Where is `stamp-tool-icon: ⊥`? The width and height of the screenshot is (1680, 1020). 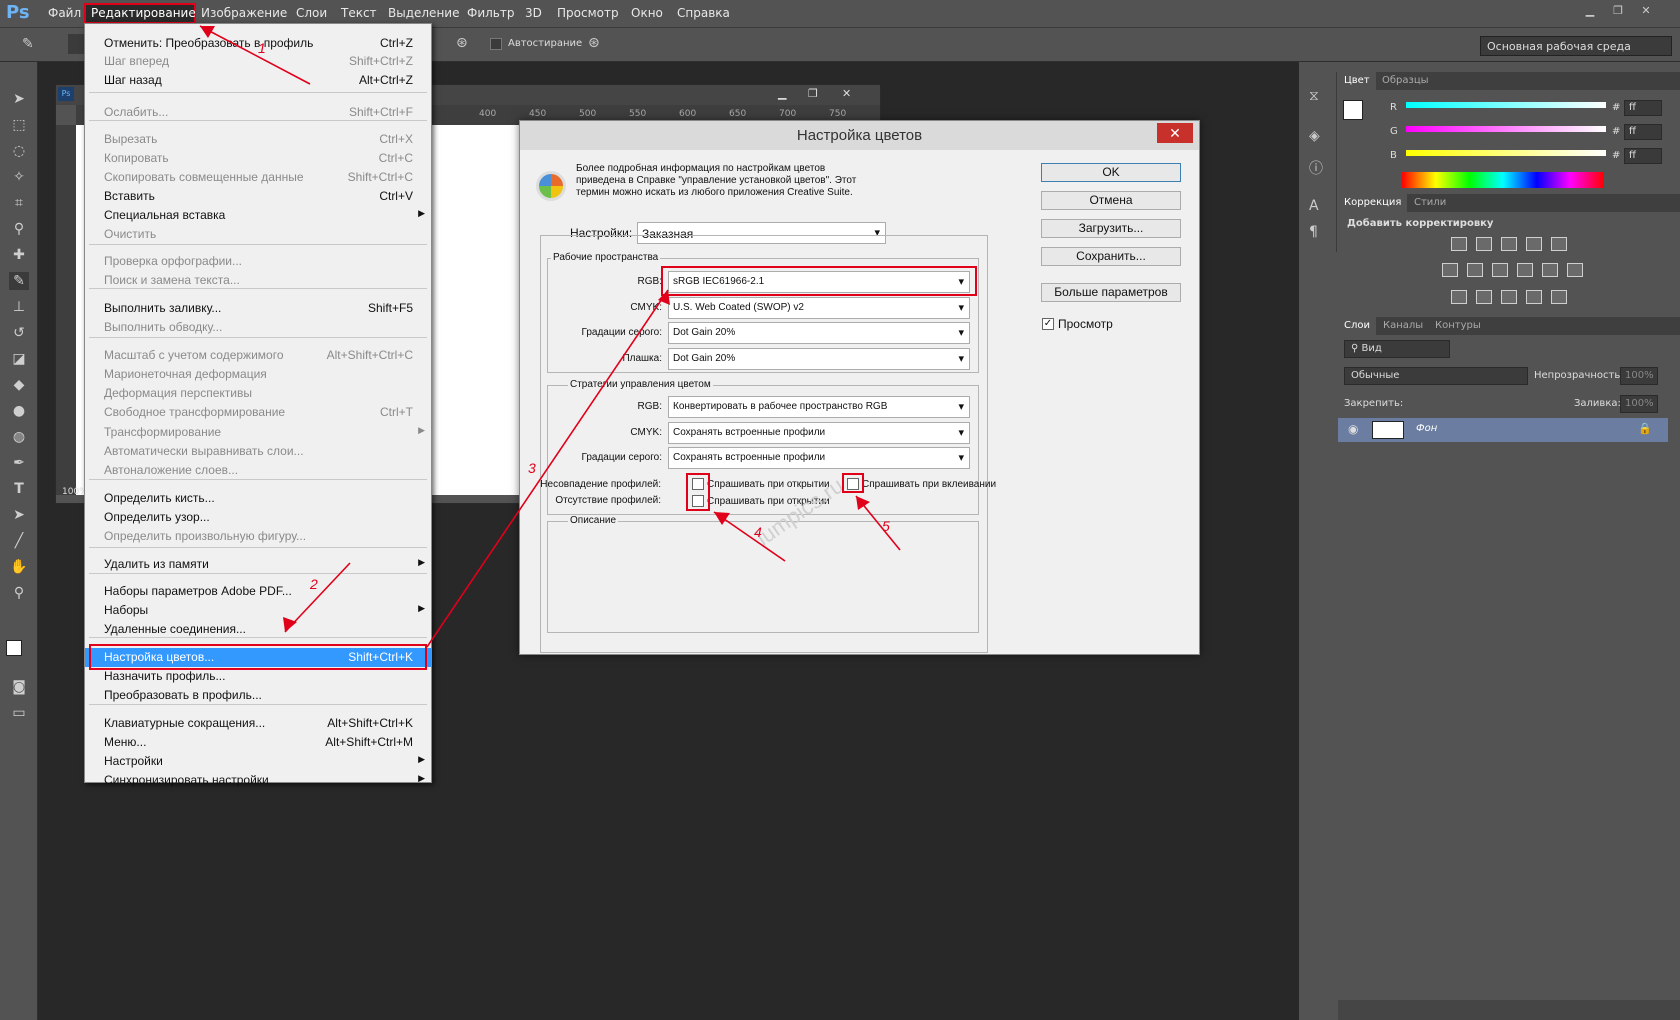
stamp-tool-icon: ⊥ is located at coordinates (19, 307).